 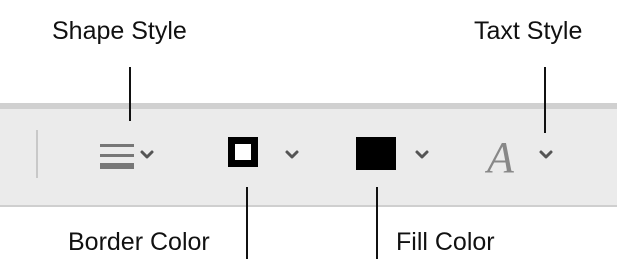 What do you see at coordinates (392, 153) in the screenshot?
I see `fill-color-swatch-icon` at bounding box center [392, 153].